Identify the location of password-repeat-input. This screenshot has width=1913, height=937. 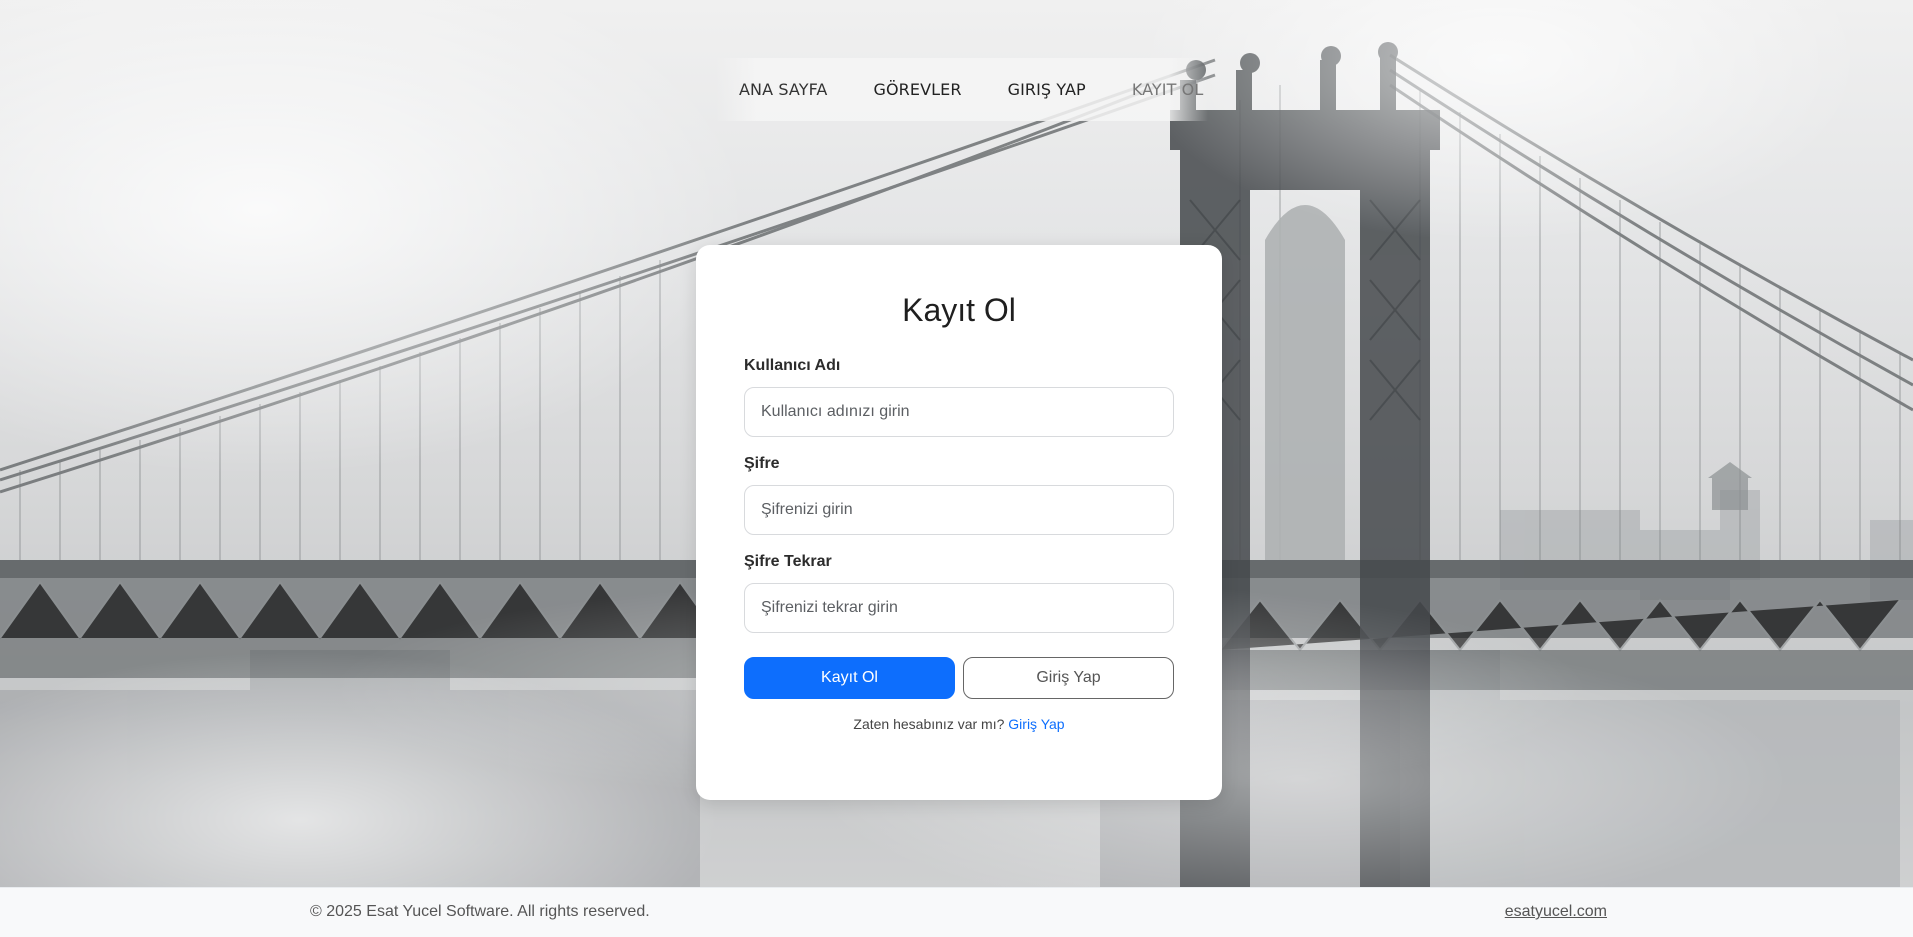
(959, 608).